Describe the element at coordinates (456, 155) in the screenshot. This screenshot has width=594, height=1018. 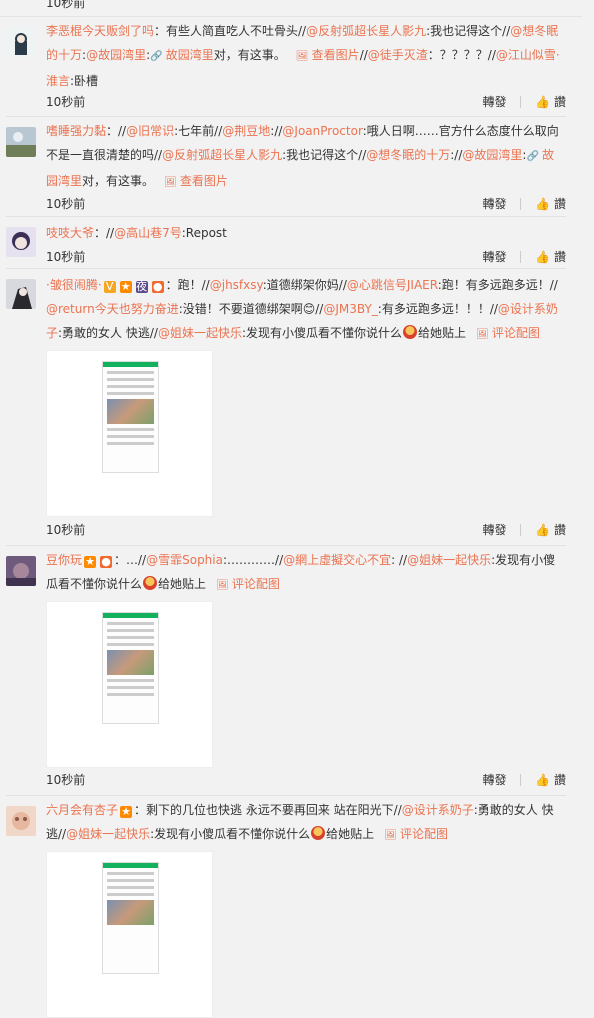
I see `comment-fragment: ://` at that location.